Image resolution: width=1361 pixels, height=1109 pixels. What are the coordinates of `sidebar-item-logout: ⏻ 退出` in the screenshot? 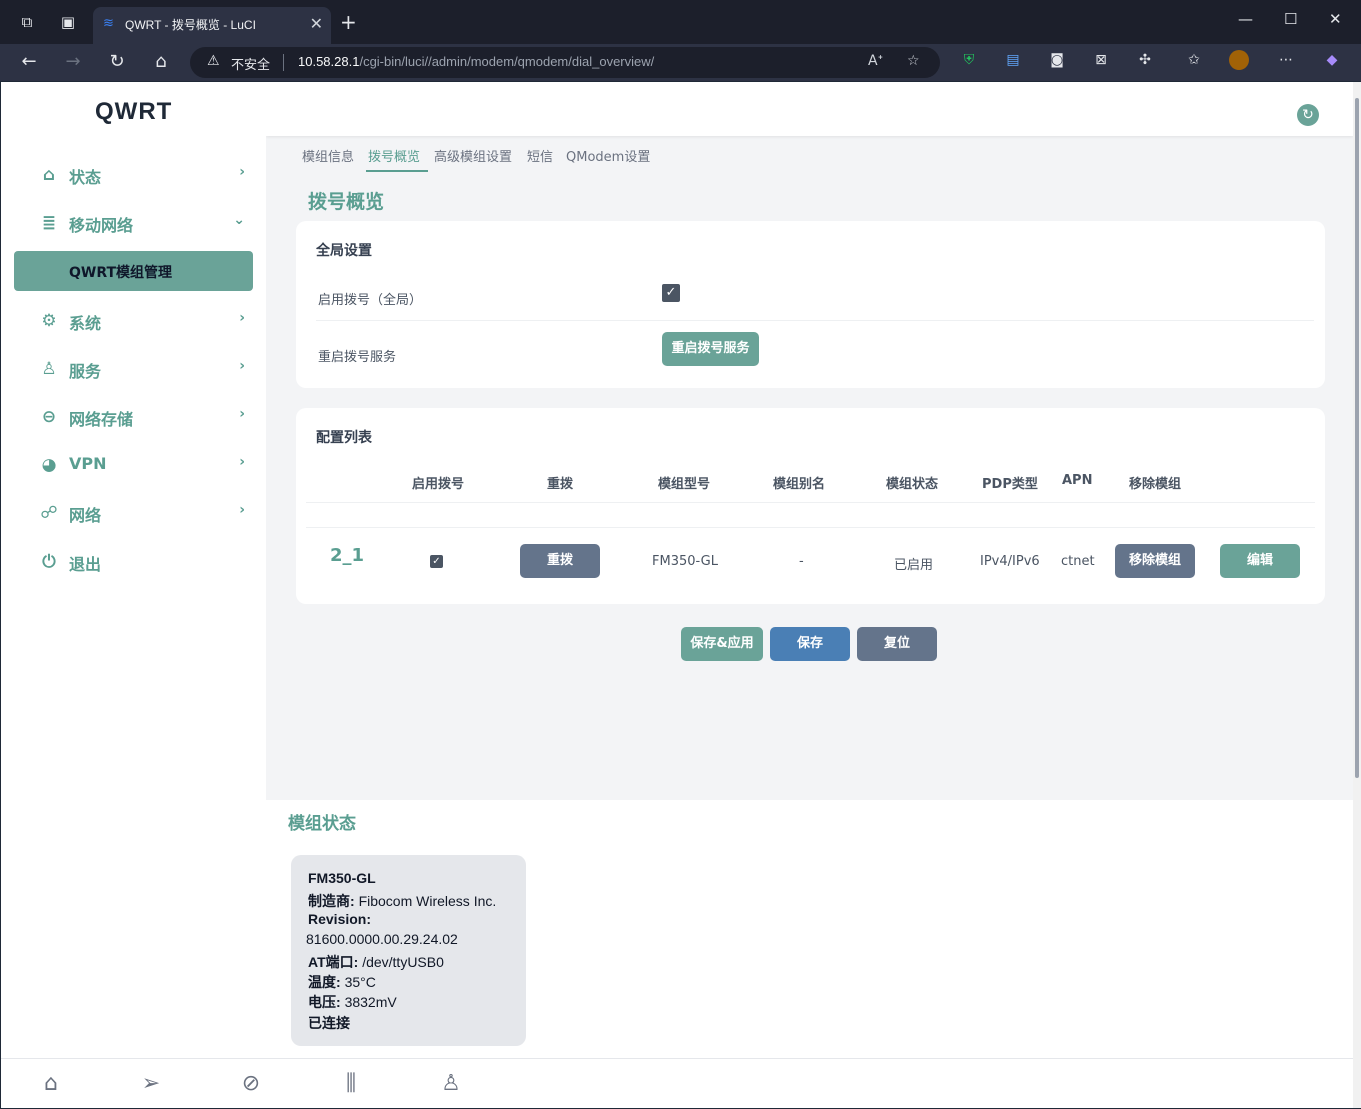 It's located at (144, 562).